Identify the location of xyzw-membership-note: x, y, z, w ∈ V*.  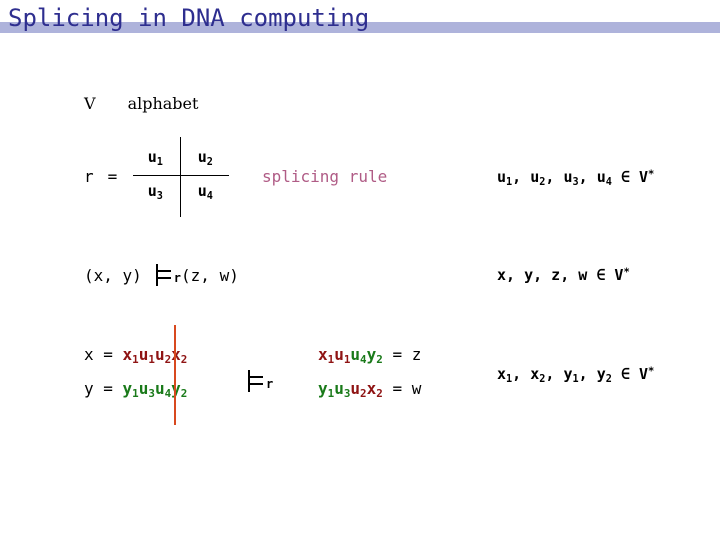
(563, 275).